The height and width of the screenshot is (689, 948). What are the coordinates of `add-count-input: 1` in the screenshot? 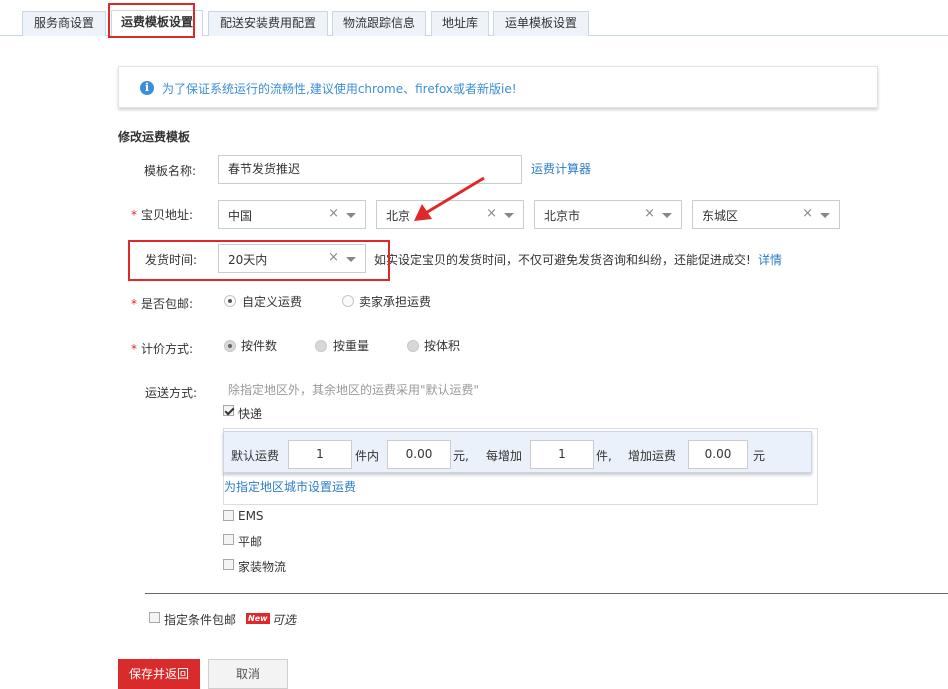 It's located at (562, 454).